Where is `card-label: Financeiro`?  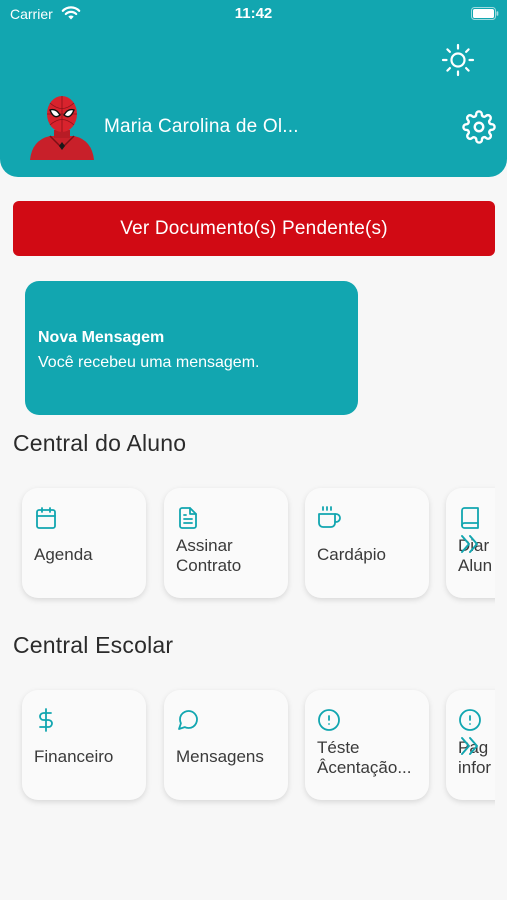 card-label: Financeiro is located at coordinates (74, 756).